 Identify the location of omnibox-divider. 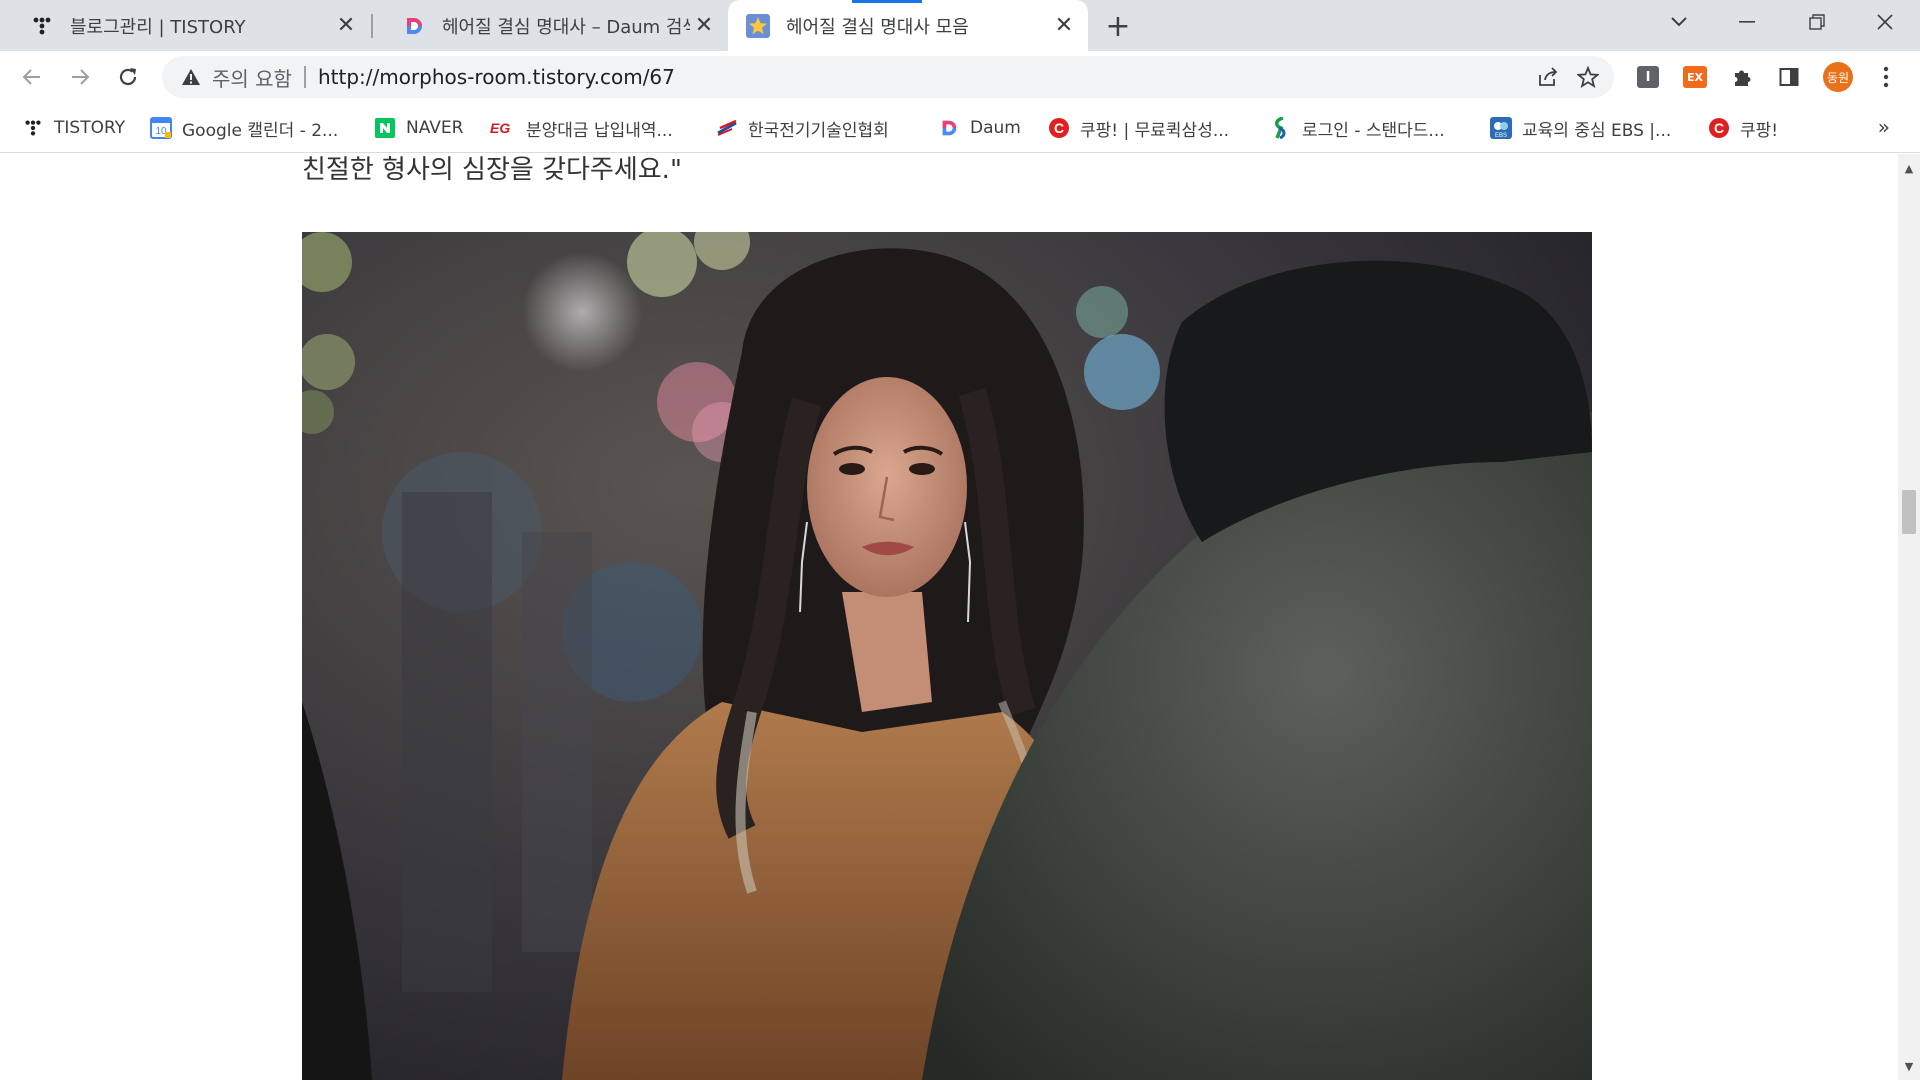
(304, 77).